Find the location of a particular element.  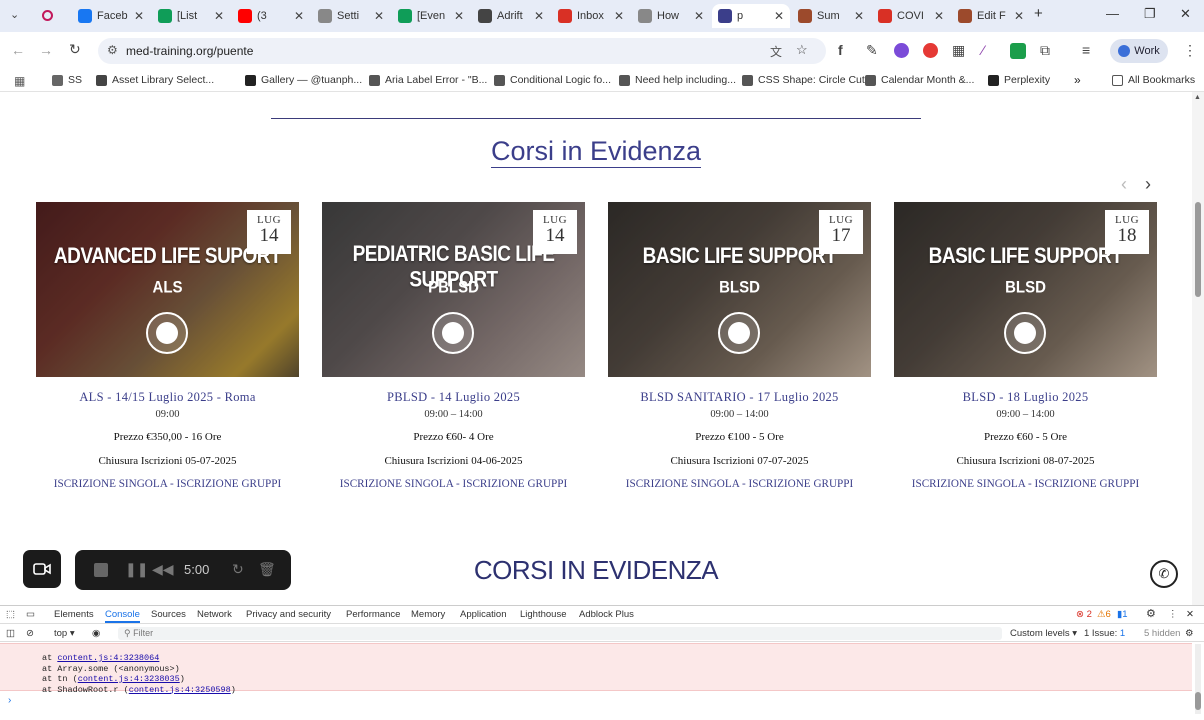

scroll-up-icon: ▲ is located at coordinates (1197, 97).